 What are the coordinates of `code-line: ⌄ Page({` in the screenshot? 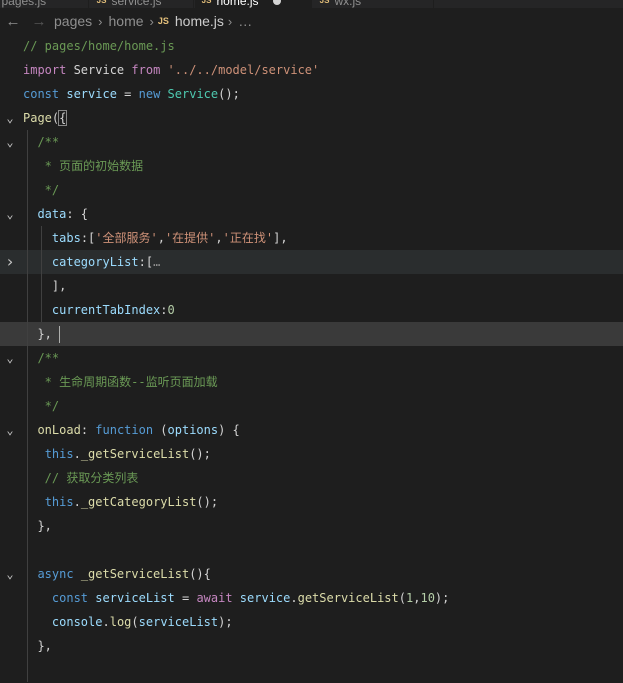 It's located at (311, 118).